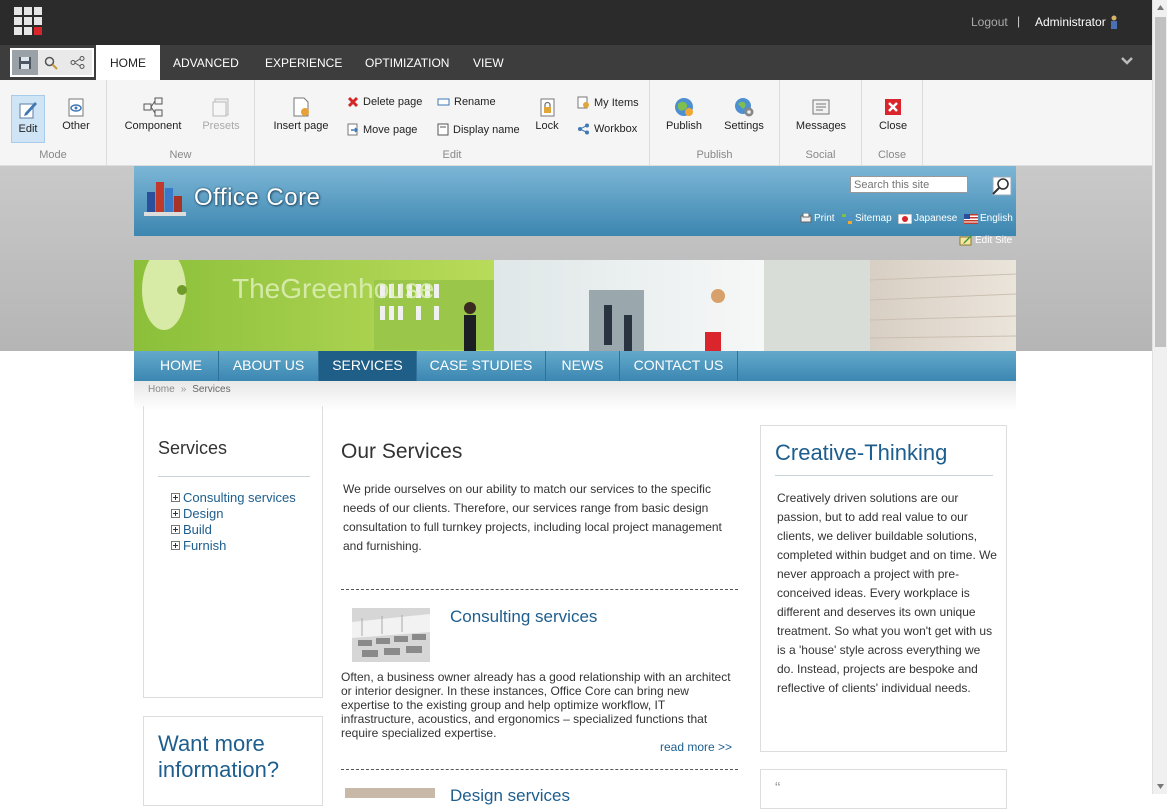  What do you see at coordinates (684, 107) in the screenshot?
I see `publish-icon` at bounding box center [684, 107].